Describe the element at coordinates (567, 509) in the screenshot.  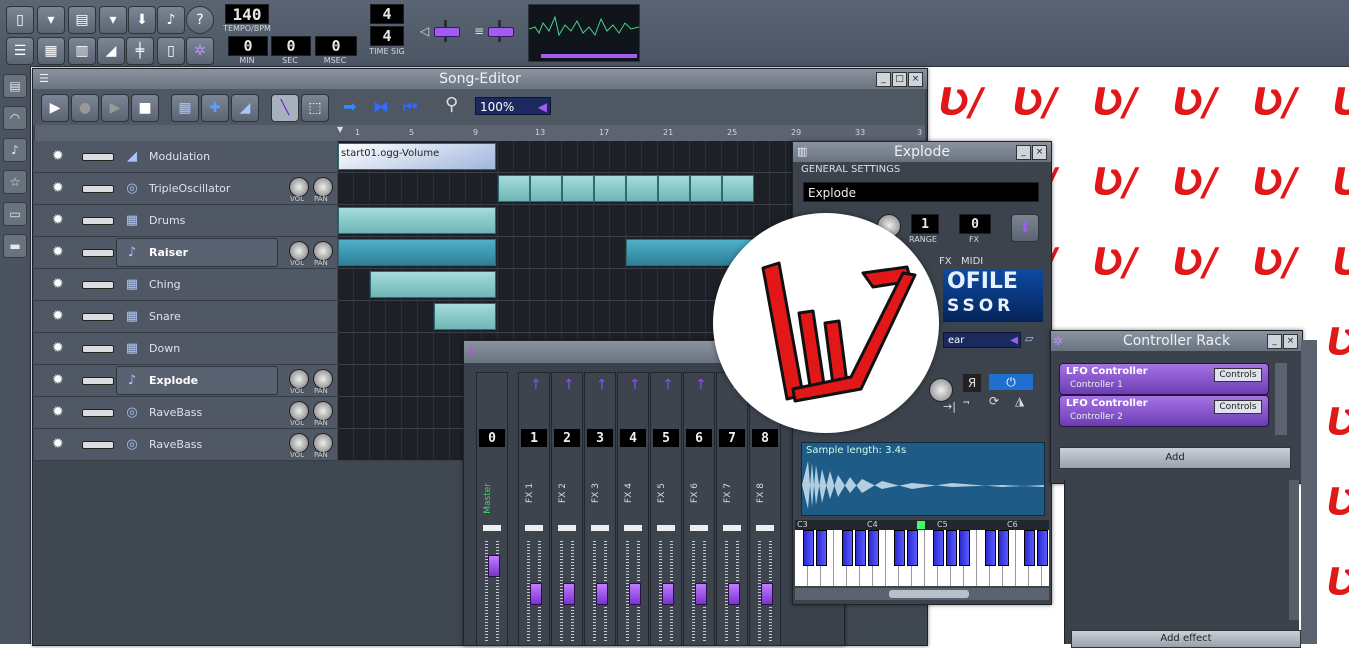
I see `fx-channel: ↑ 2 FX 2` at that location.